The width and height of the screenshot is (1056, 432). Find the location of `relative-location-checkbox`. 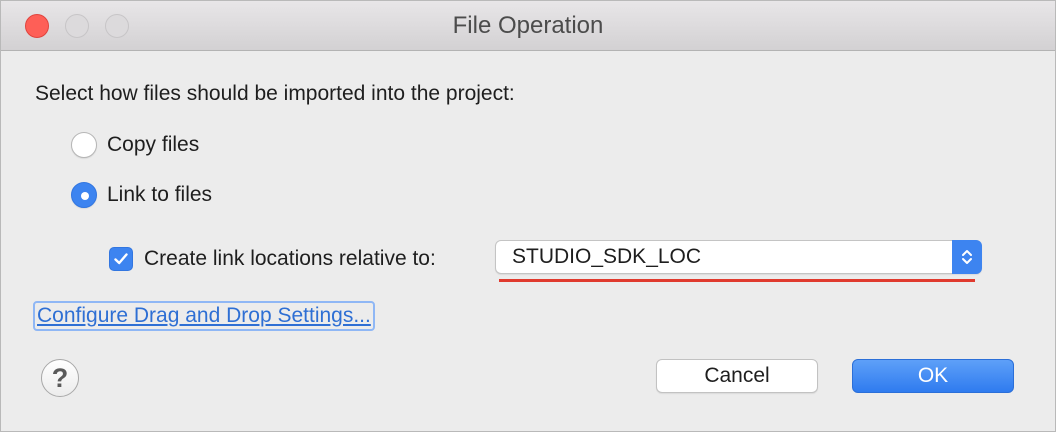

relative-location-checkbox is located at coordinates (121, 259).